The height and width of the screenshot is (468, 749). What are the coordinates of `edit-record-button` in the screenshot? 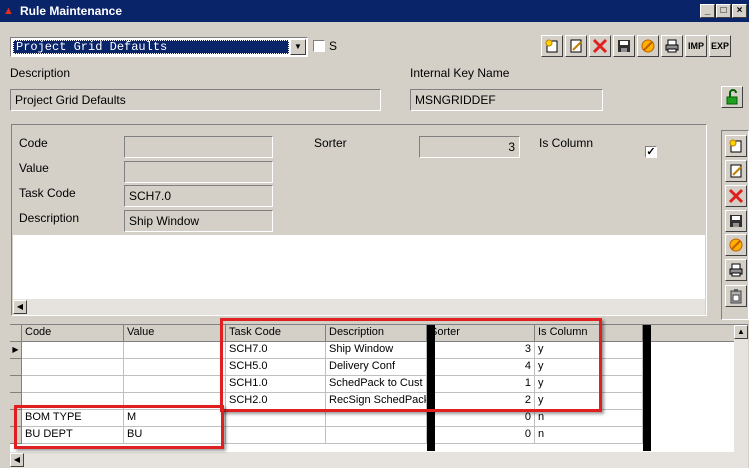 It's located at (576, 46).